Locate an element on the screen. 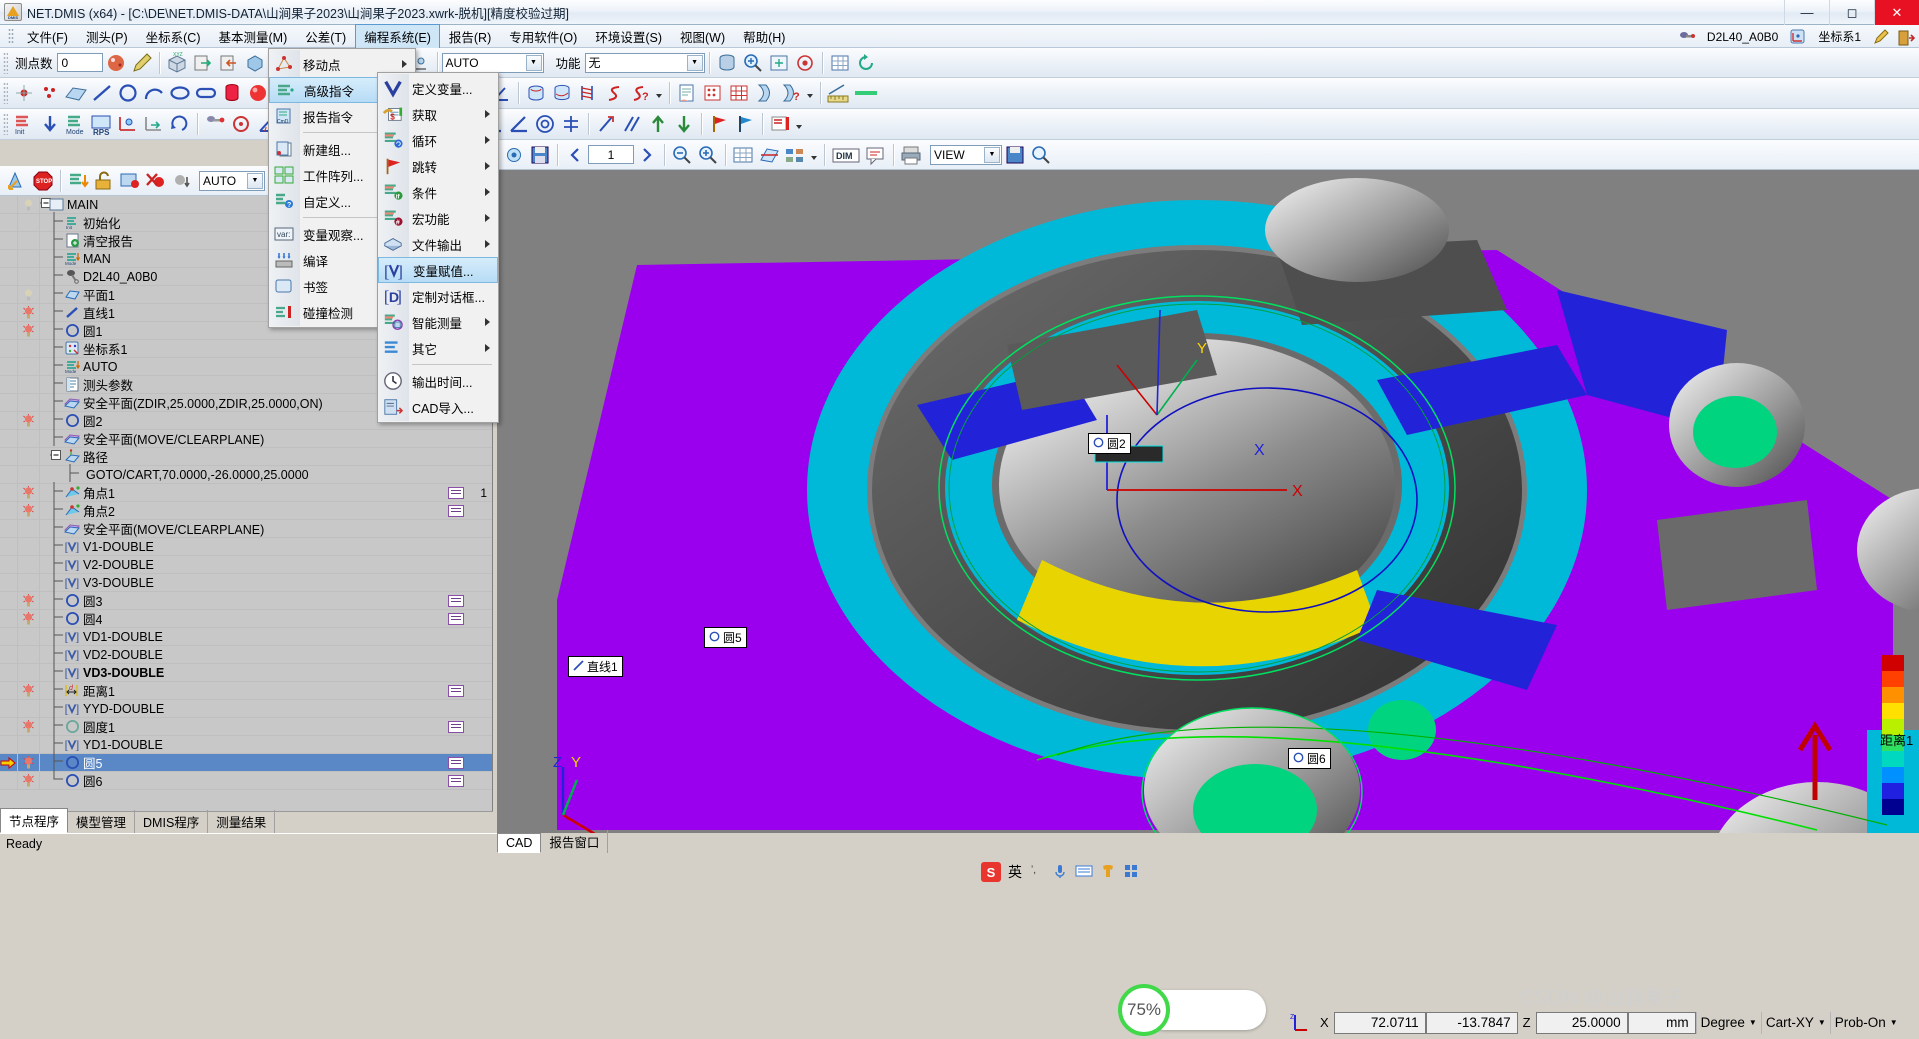  tol-symmetry-icon is located at coordinates (571, 124).